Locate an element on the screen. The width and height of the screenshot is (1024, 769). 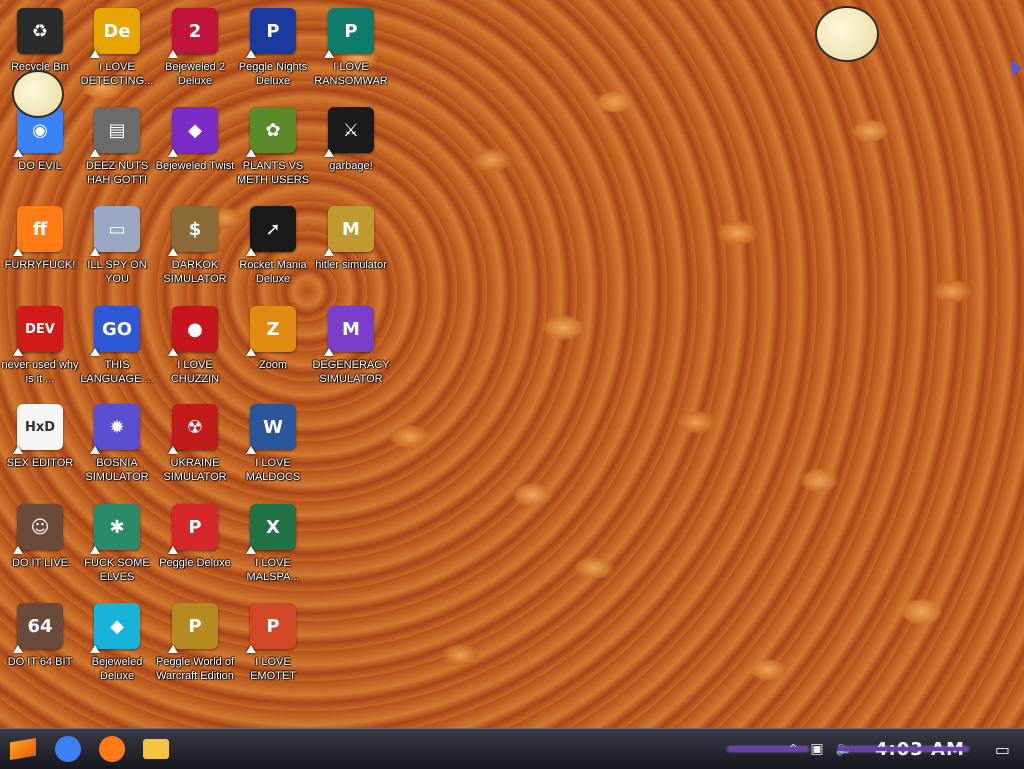
desktop-icon: ☢ UKRAINE SIMULATOR is located at coordinates (195, 447).